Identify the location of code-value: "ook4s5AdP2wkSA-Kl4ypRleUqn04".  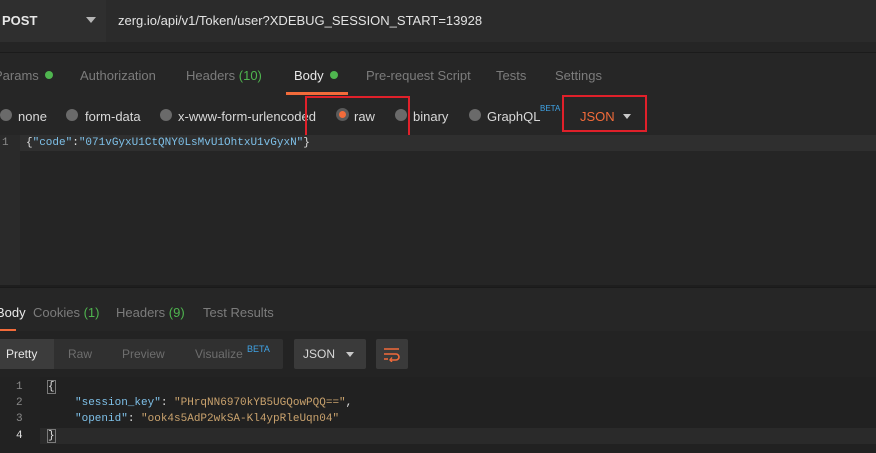
(240, 419).